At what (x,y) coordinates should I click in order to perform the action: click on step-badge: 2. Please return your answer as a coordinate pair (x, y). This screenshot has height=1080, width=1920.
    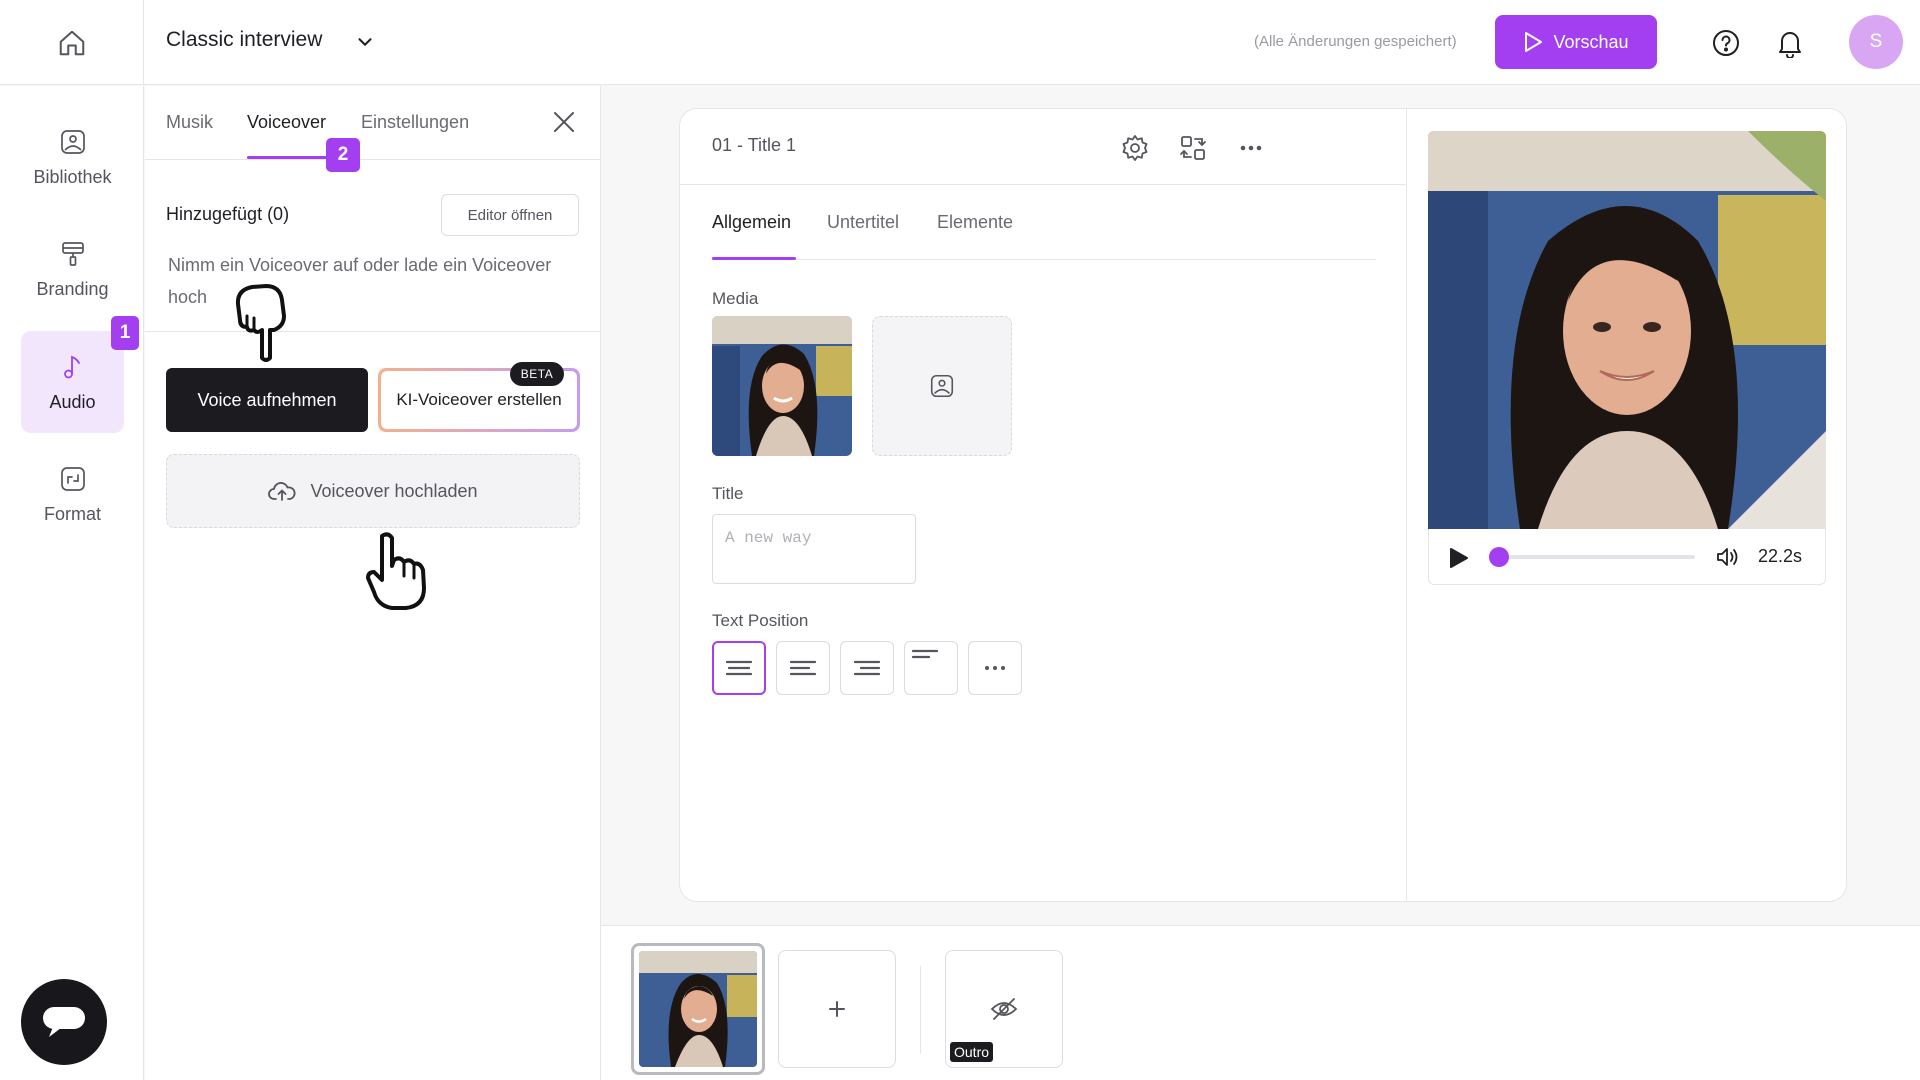
    Looking at the image, I should click on (343, 155).